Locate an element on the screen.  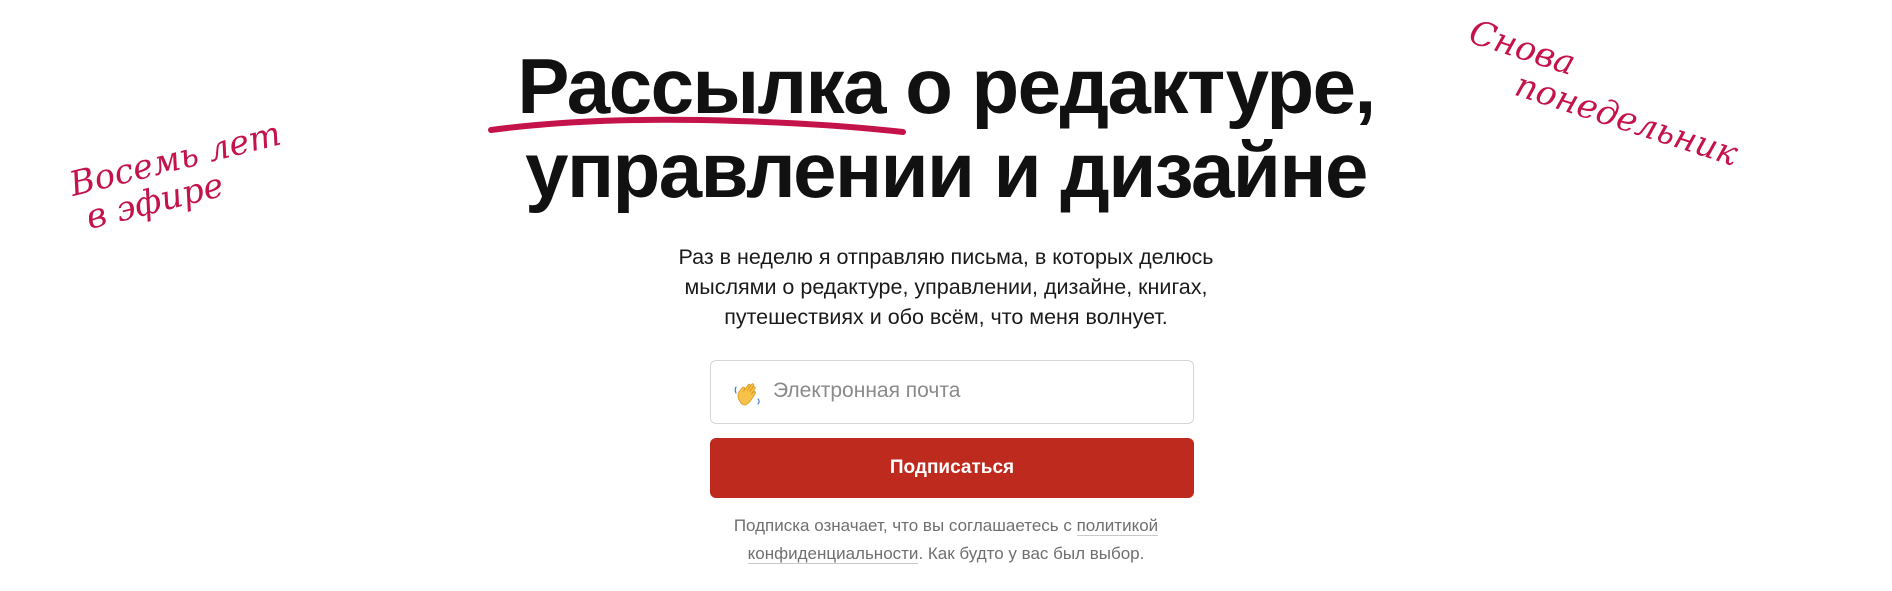
title-highlight-word: Рассылка is located at coordinates (697, 89).